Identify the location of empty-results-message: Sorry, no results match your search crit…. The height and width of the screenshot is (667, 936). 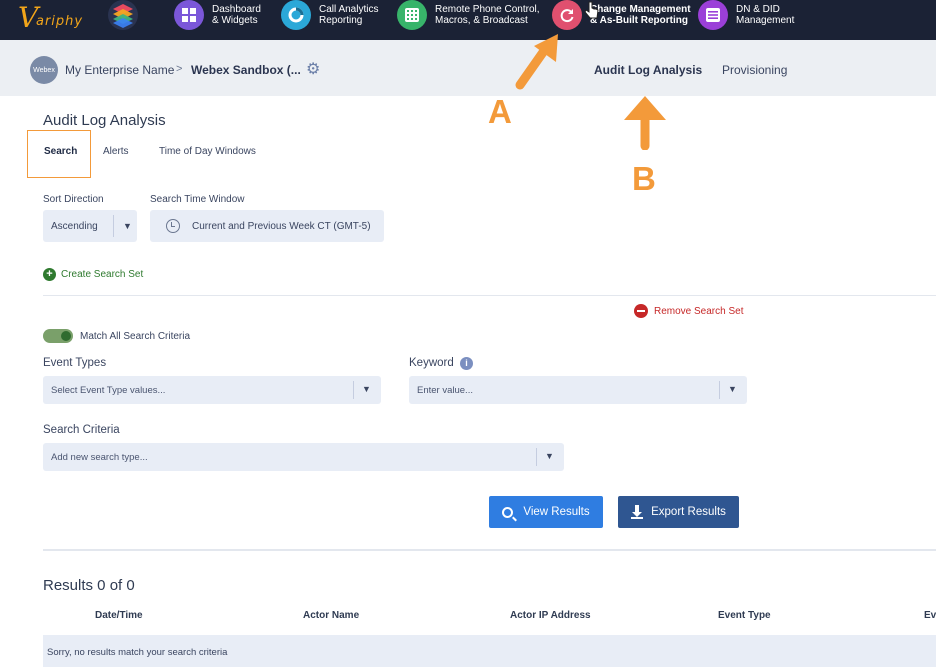
(137, 652).